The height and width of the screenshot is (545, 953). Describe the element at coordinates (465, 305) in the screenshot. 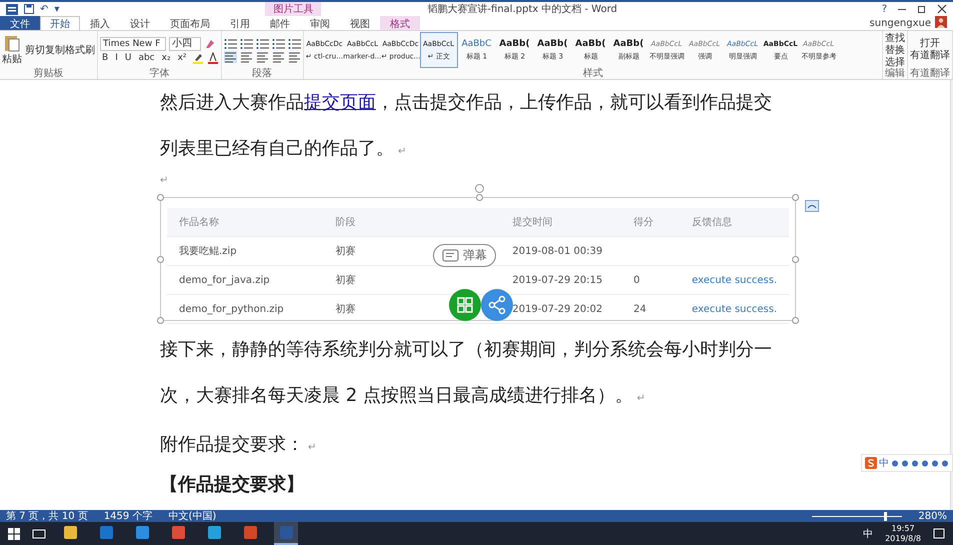

I see `qr-code-button` at that location.